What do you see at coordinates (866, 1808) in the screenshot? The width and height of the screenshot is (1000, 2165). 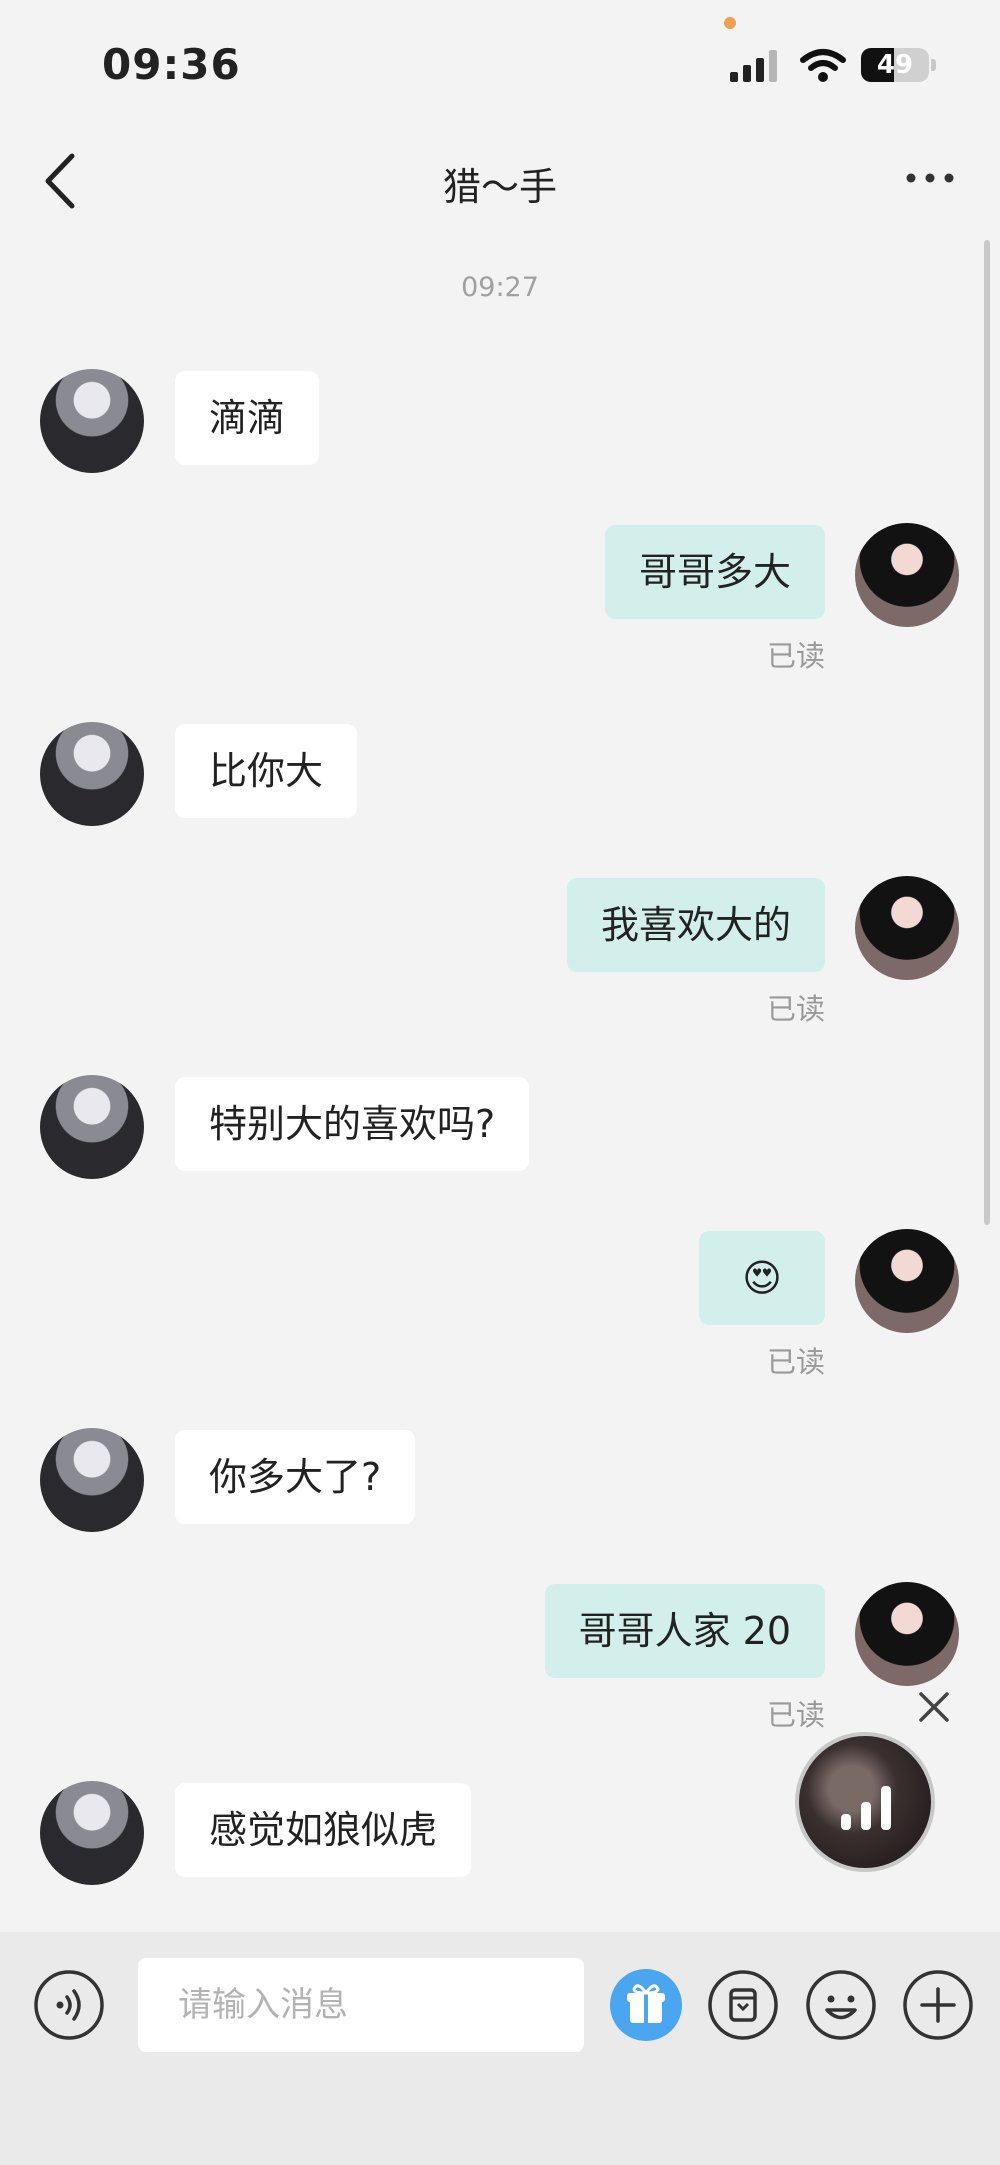 I see `audio-wave-icon` at bounding box center [866, 1808].